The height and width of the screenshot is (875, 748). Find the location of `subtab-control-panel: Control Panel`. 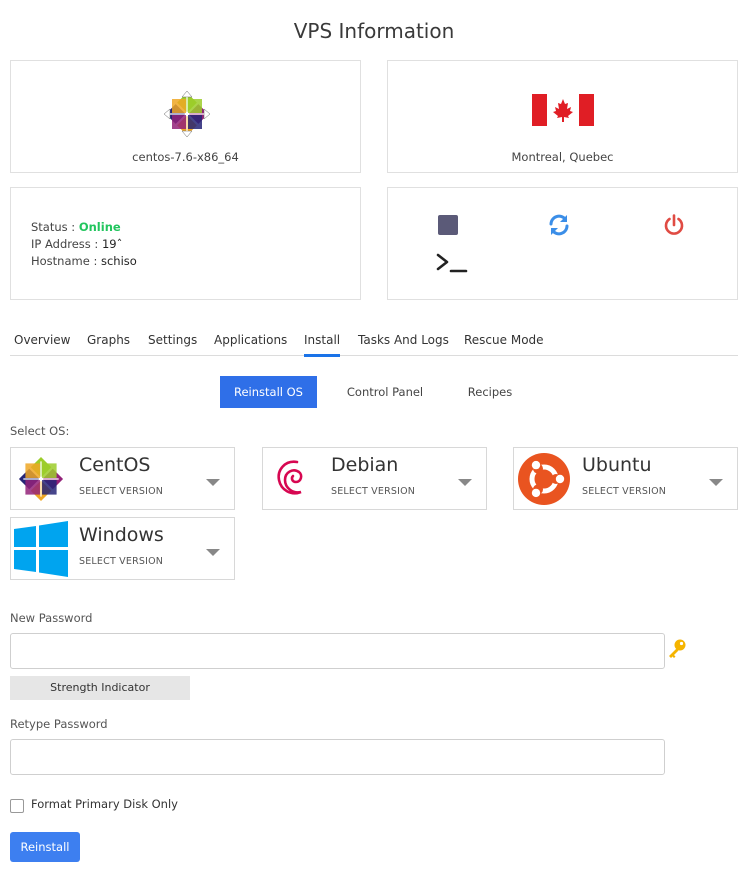

subtab-control-panel: Control Panel is located at coordinates (385, 392).